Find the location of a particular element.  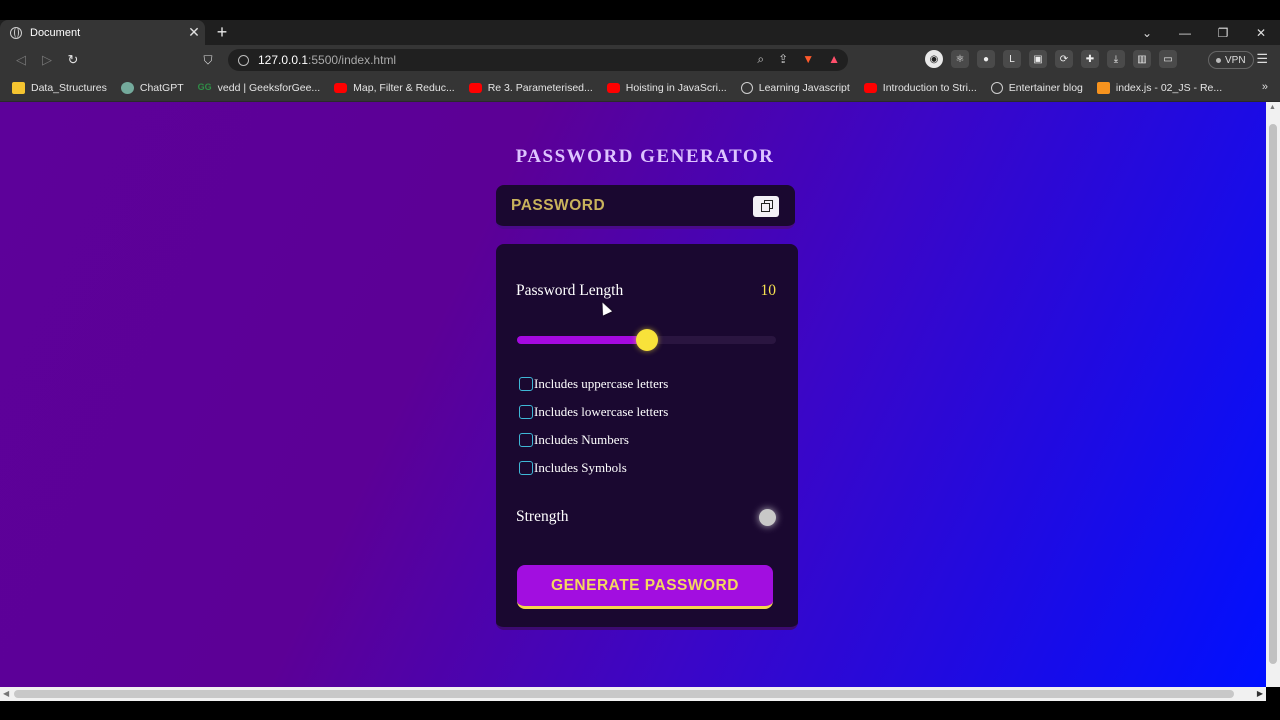

generate-password-button: GENERATE PASSWORD is located at coordinates (645, 587).